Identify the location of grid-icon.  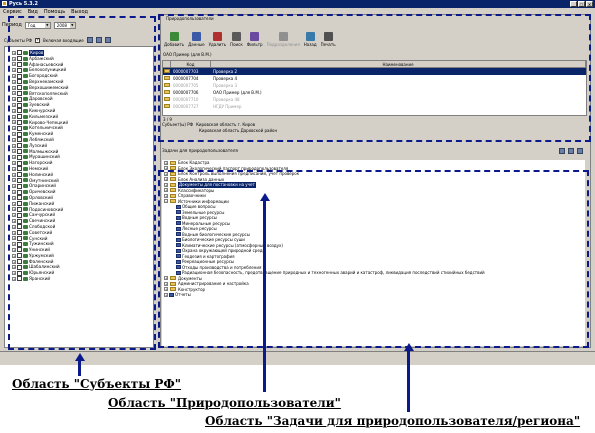
(571, 151).